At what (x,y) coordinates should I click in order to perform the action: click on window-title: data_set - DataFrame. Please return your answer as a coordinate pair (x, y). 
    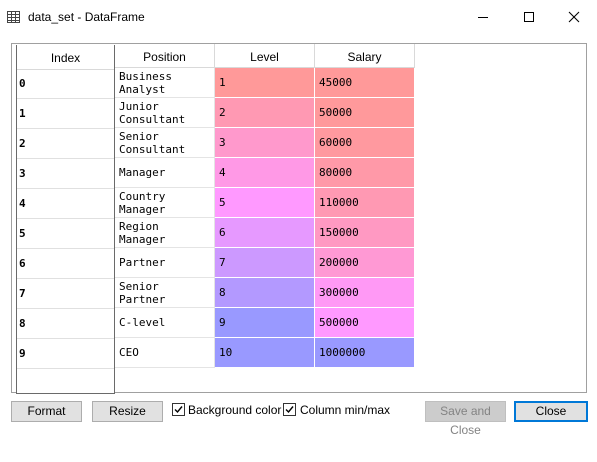
    Looking at the image, I should click on (86, 17).